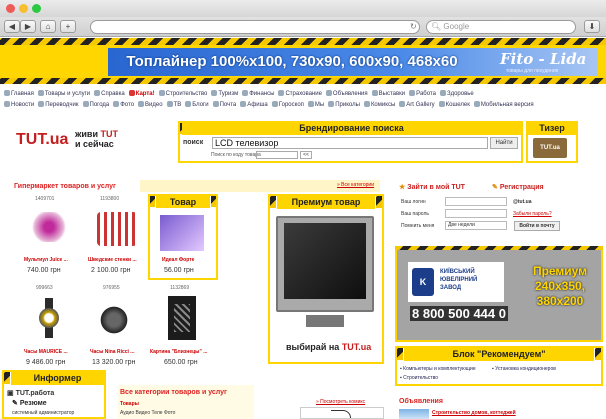 This screenshot has height=419, width=606. I want to click on informer-item: ✎ Резюме, so click(29, 403).